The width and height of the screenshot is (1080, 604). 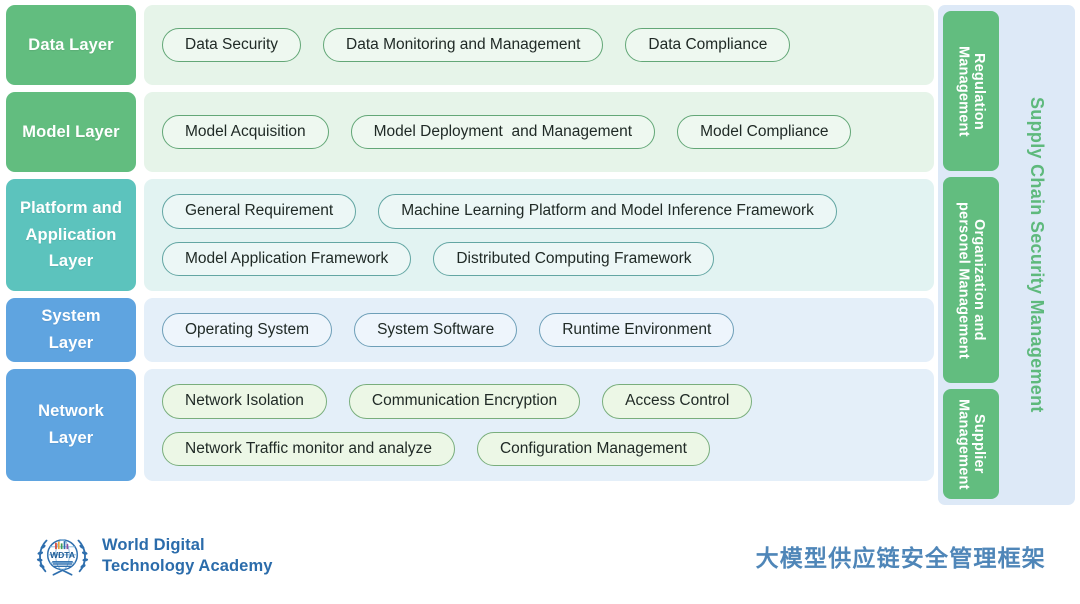 What do you see at coordinates (436, 330) in the screenshot?
I see `capability-pill: System Software` at bounding box center [436, 330].